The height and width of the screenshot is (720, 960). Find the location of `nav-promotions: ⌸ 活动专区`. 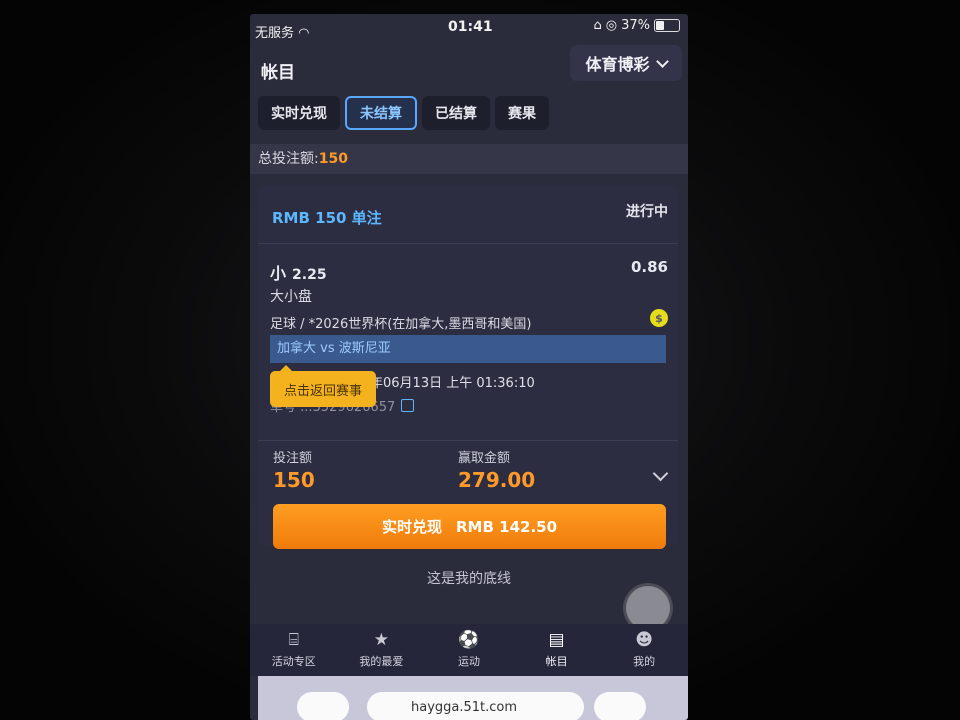

nav-promotions: ⌸ 活动专区 is located at coordinates (294, 650).